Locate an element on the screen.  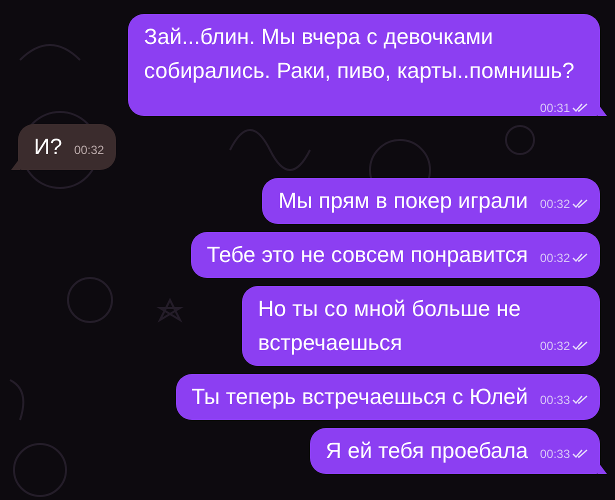
message-text: Тебе это не совсем понравится is located at coordinates (367, 254).